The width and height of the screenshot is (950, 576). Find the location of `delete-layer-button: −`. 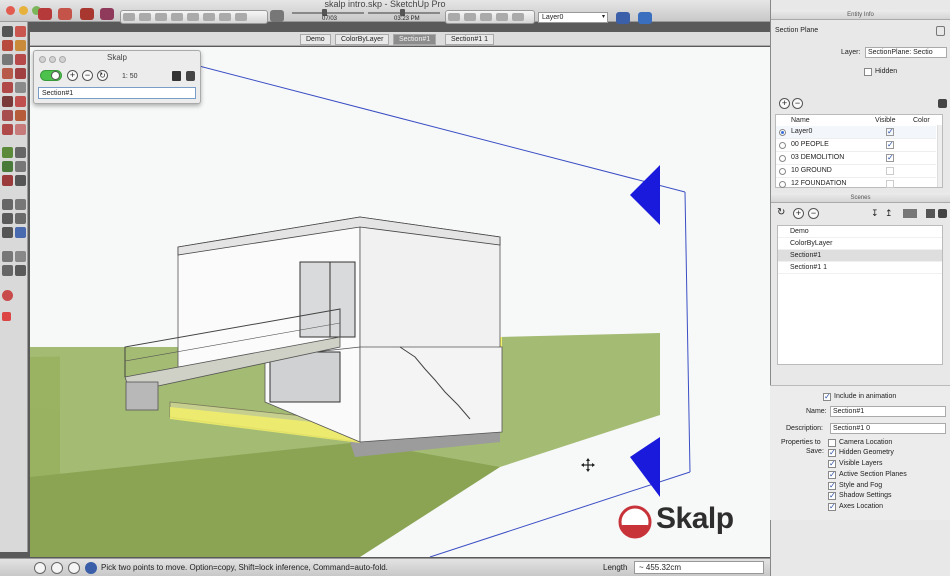

delete-layer-button: − is located at coordinates (797, 103).